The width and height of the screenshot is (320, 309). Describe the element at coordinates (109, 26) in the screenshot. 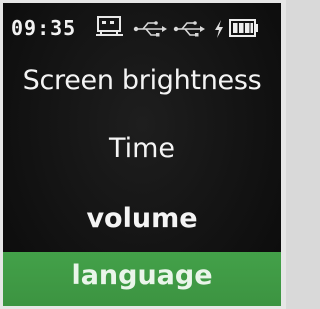

I see `computer-icon` at that location.